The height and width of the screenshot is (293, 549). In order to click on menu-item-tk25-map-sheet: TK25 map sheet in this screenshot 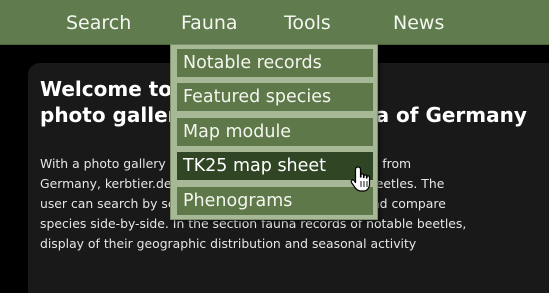, I will do `click(275, 166)`.